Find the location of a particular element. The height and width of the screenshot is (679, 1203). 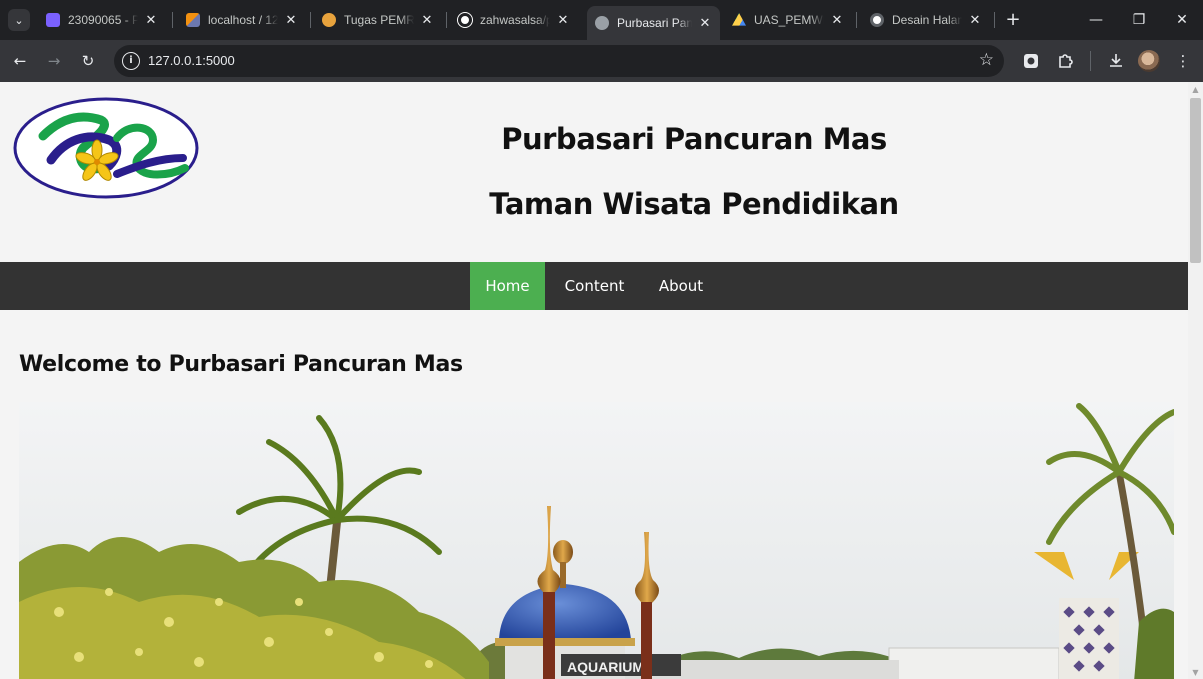

profile-avatar is located at coordinates (1149, 61).